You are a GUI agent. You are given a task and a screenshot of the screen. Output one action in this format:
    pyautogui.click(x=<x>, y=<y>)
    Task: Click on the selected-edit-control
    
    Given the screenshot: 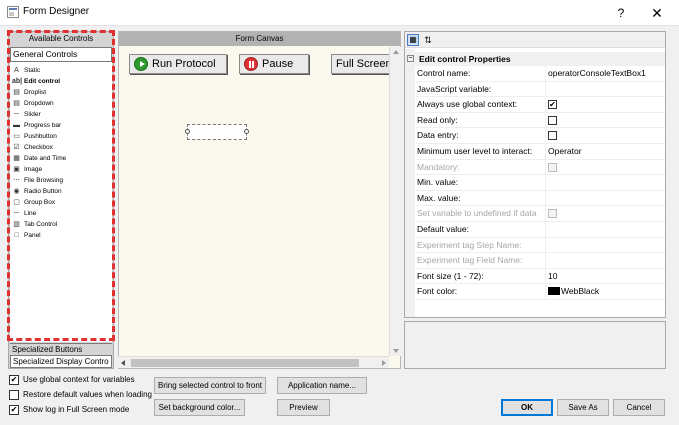 What is the action you would take?
    pyautogui.click(x=217, y=132)
    